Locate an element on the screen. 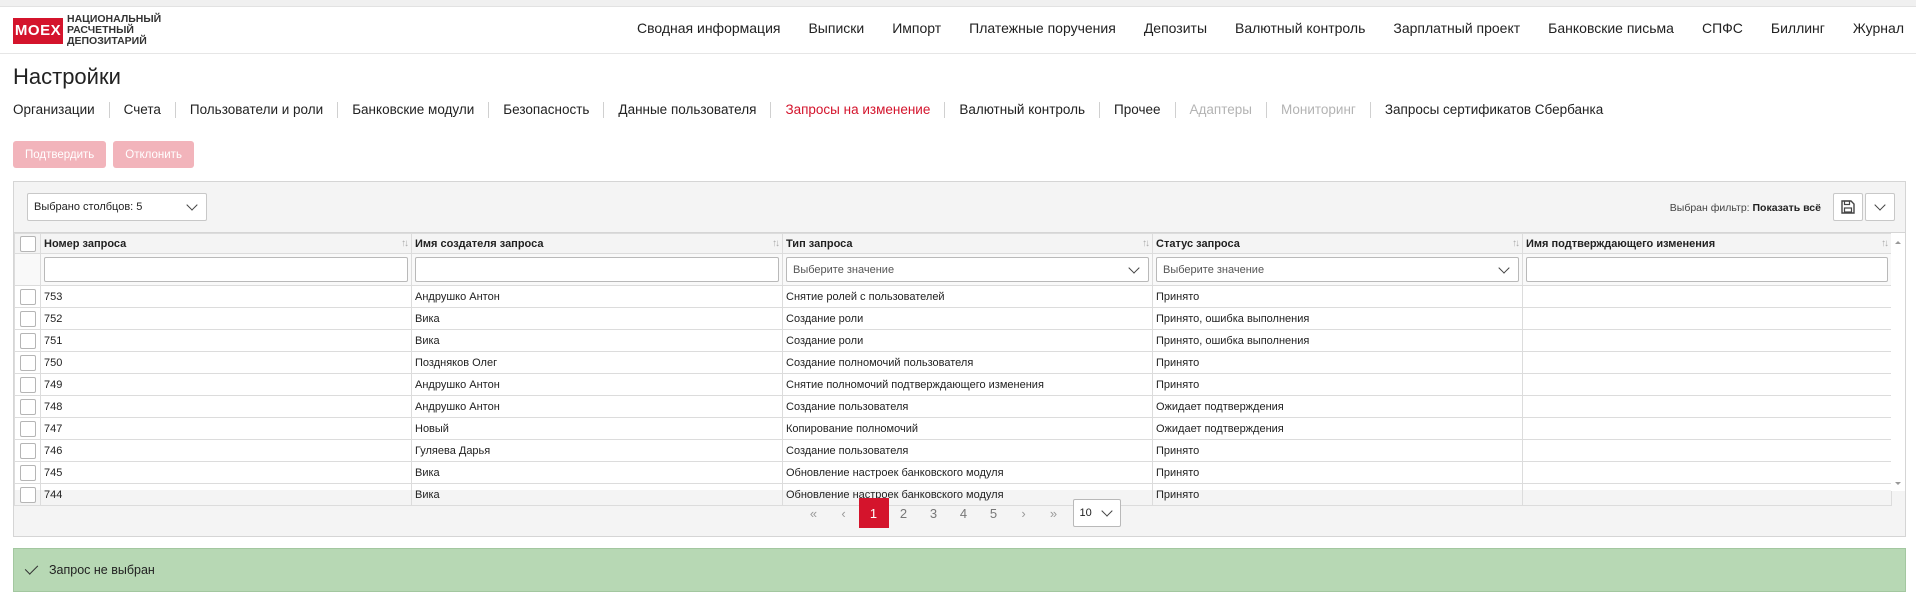 The image size is (1916, 601). nav-item: Сводная информация is located at coordinates (709, 28).